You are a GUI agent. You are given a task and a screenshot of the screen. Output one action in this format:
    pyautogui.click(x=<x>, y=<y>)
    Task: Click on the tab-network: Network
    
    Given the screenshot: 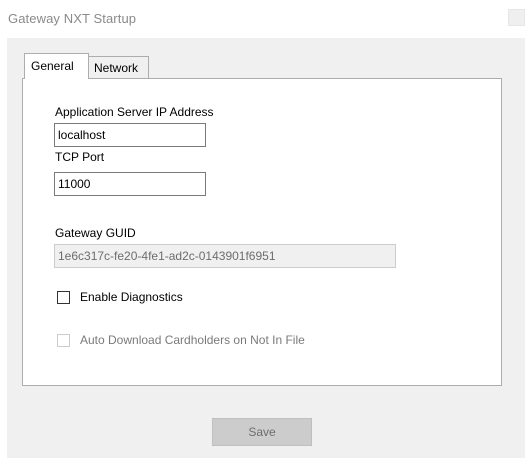 What is the action you would take?
    pyautogui.click(x=119, y=67)
    